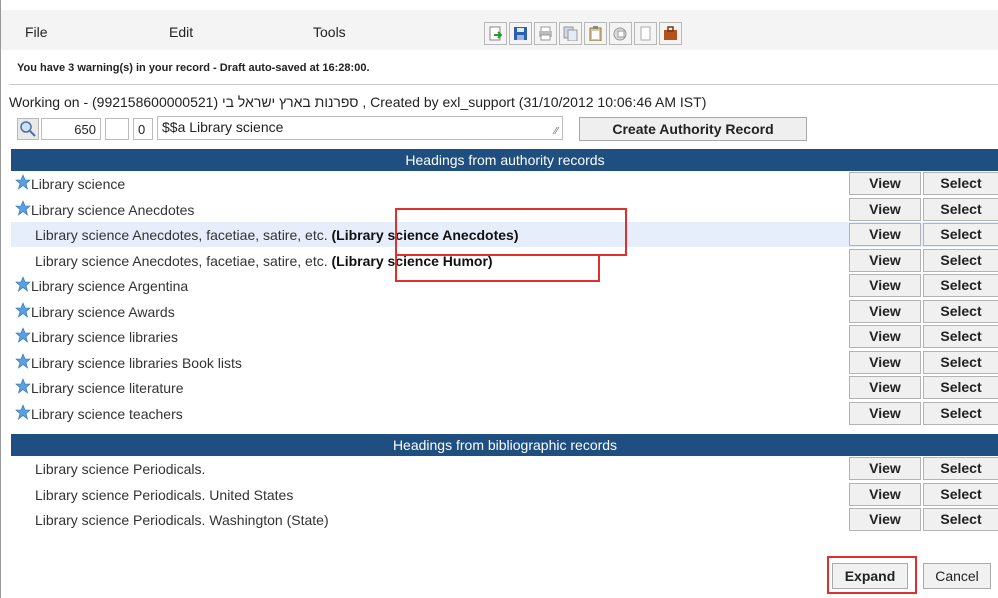  I want to click on create-authority-record-button: Create Authority Record, so click(693, 129).